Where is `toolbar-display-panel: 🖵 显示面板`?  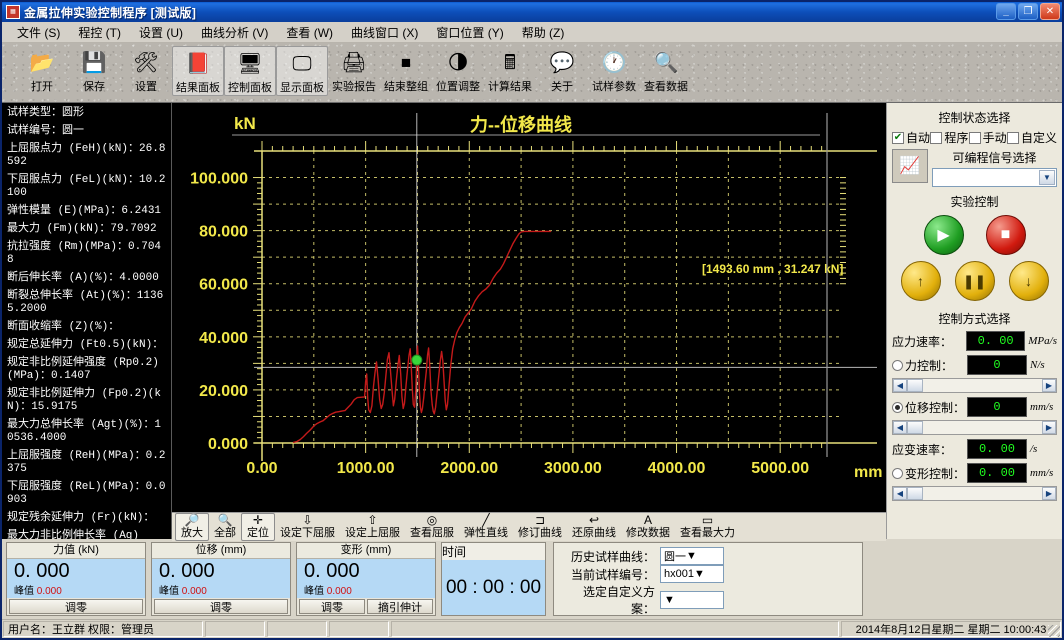 toolbar-display-panel: 🖵 显示面板 is located at coordinates (302, 71).